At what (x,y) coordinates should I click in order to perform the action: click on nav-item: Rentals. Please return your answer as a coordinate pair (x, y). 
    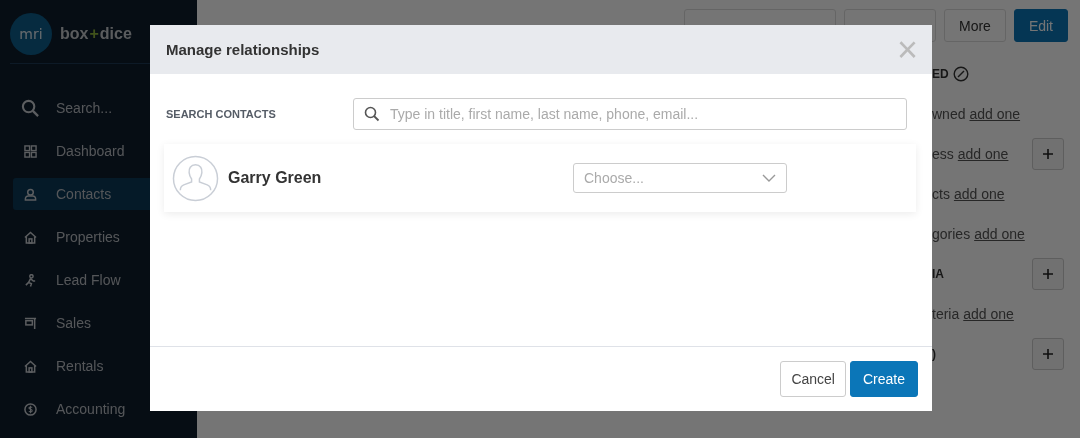
    Looking at the image, I should click on (98, 366).